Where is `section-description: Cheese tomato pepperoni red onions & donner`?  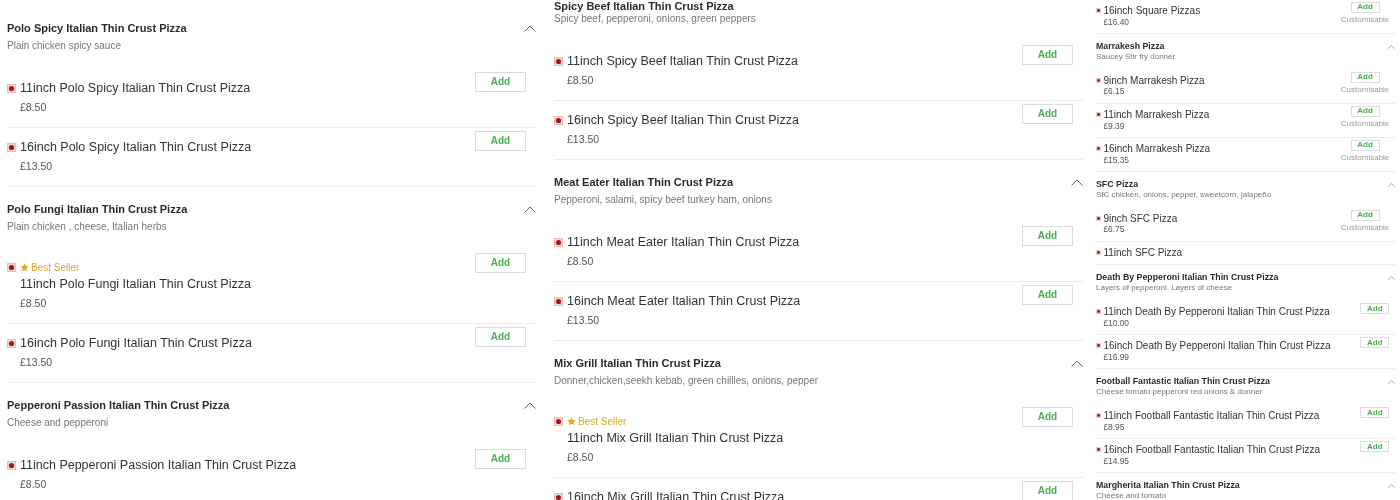 section-description: Cheese tomato pepperoni red onions & donner is located at coordinates (1180, 392).